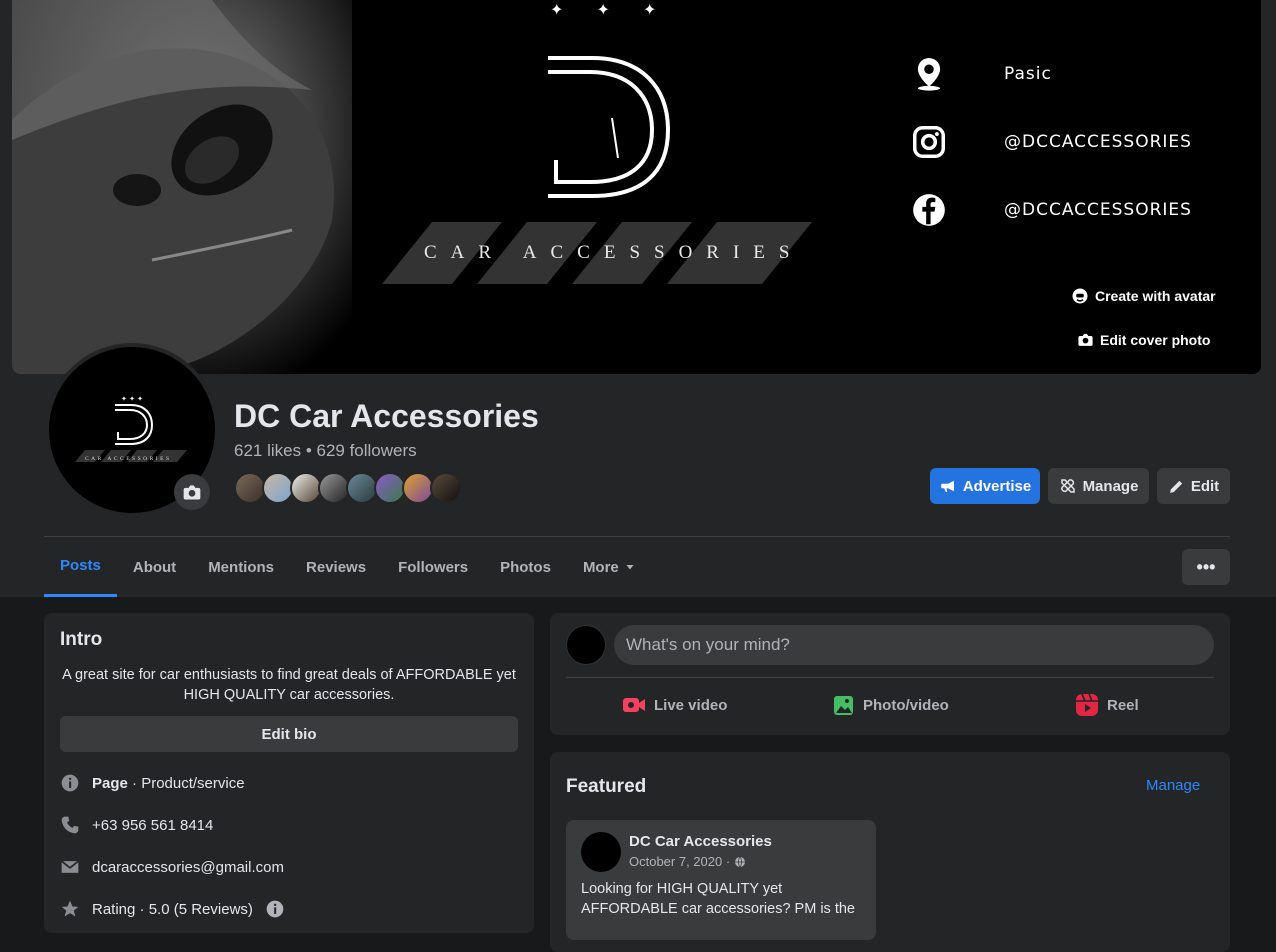  I want to click on tab-about: About, so click(154, 567).